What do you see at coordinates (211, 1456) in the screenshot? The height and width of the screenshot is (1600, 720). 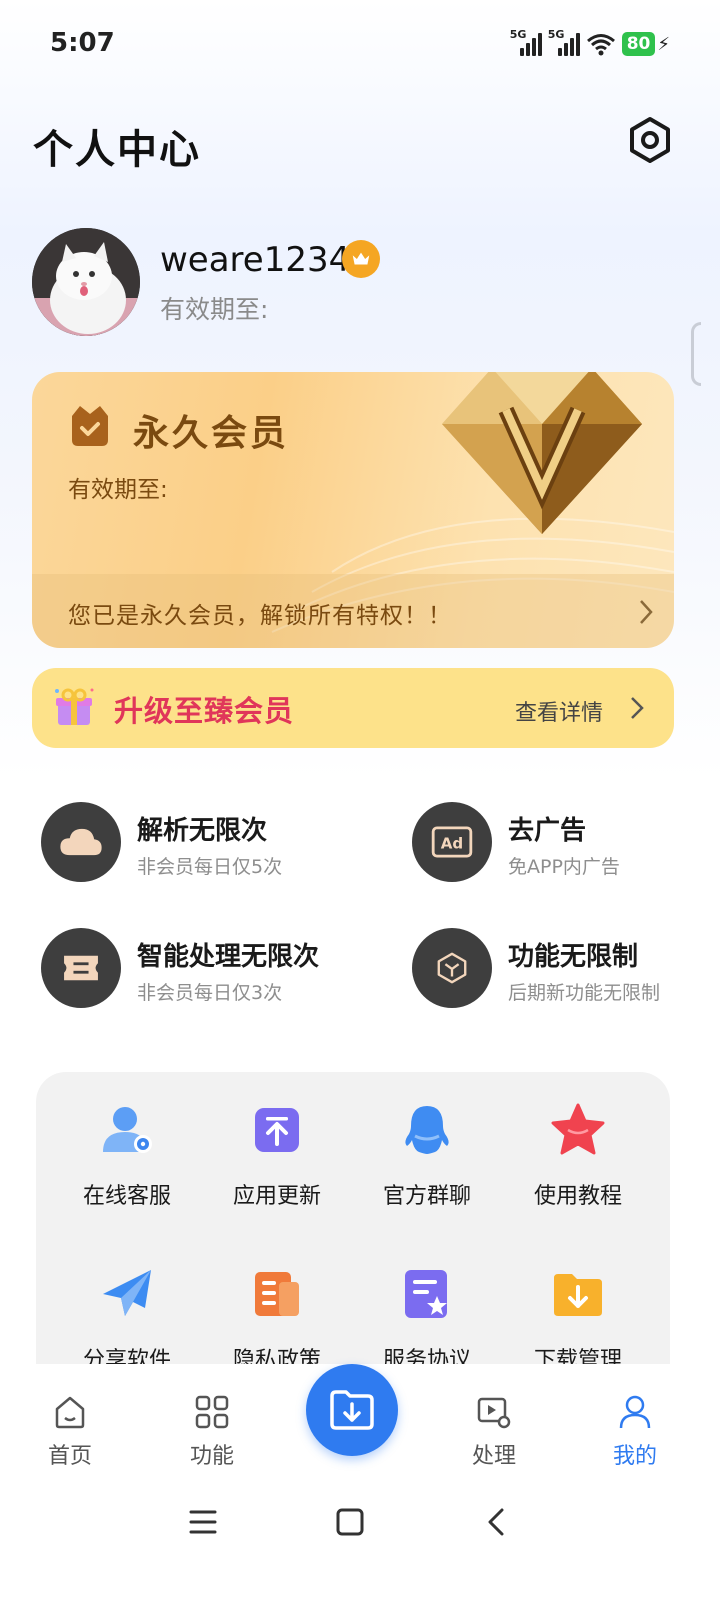 I see `nav-label: 功能` at bounding box center [211, 1456].